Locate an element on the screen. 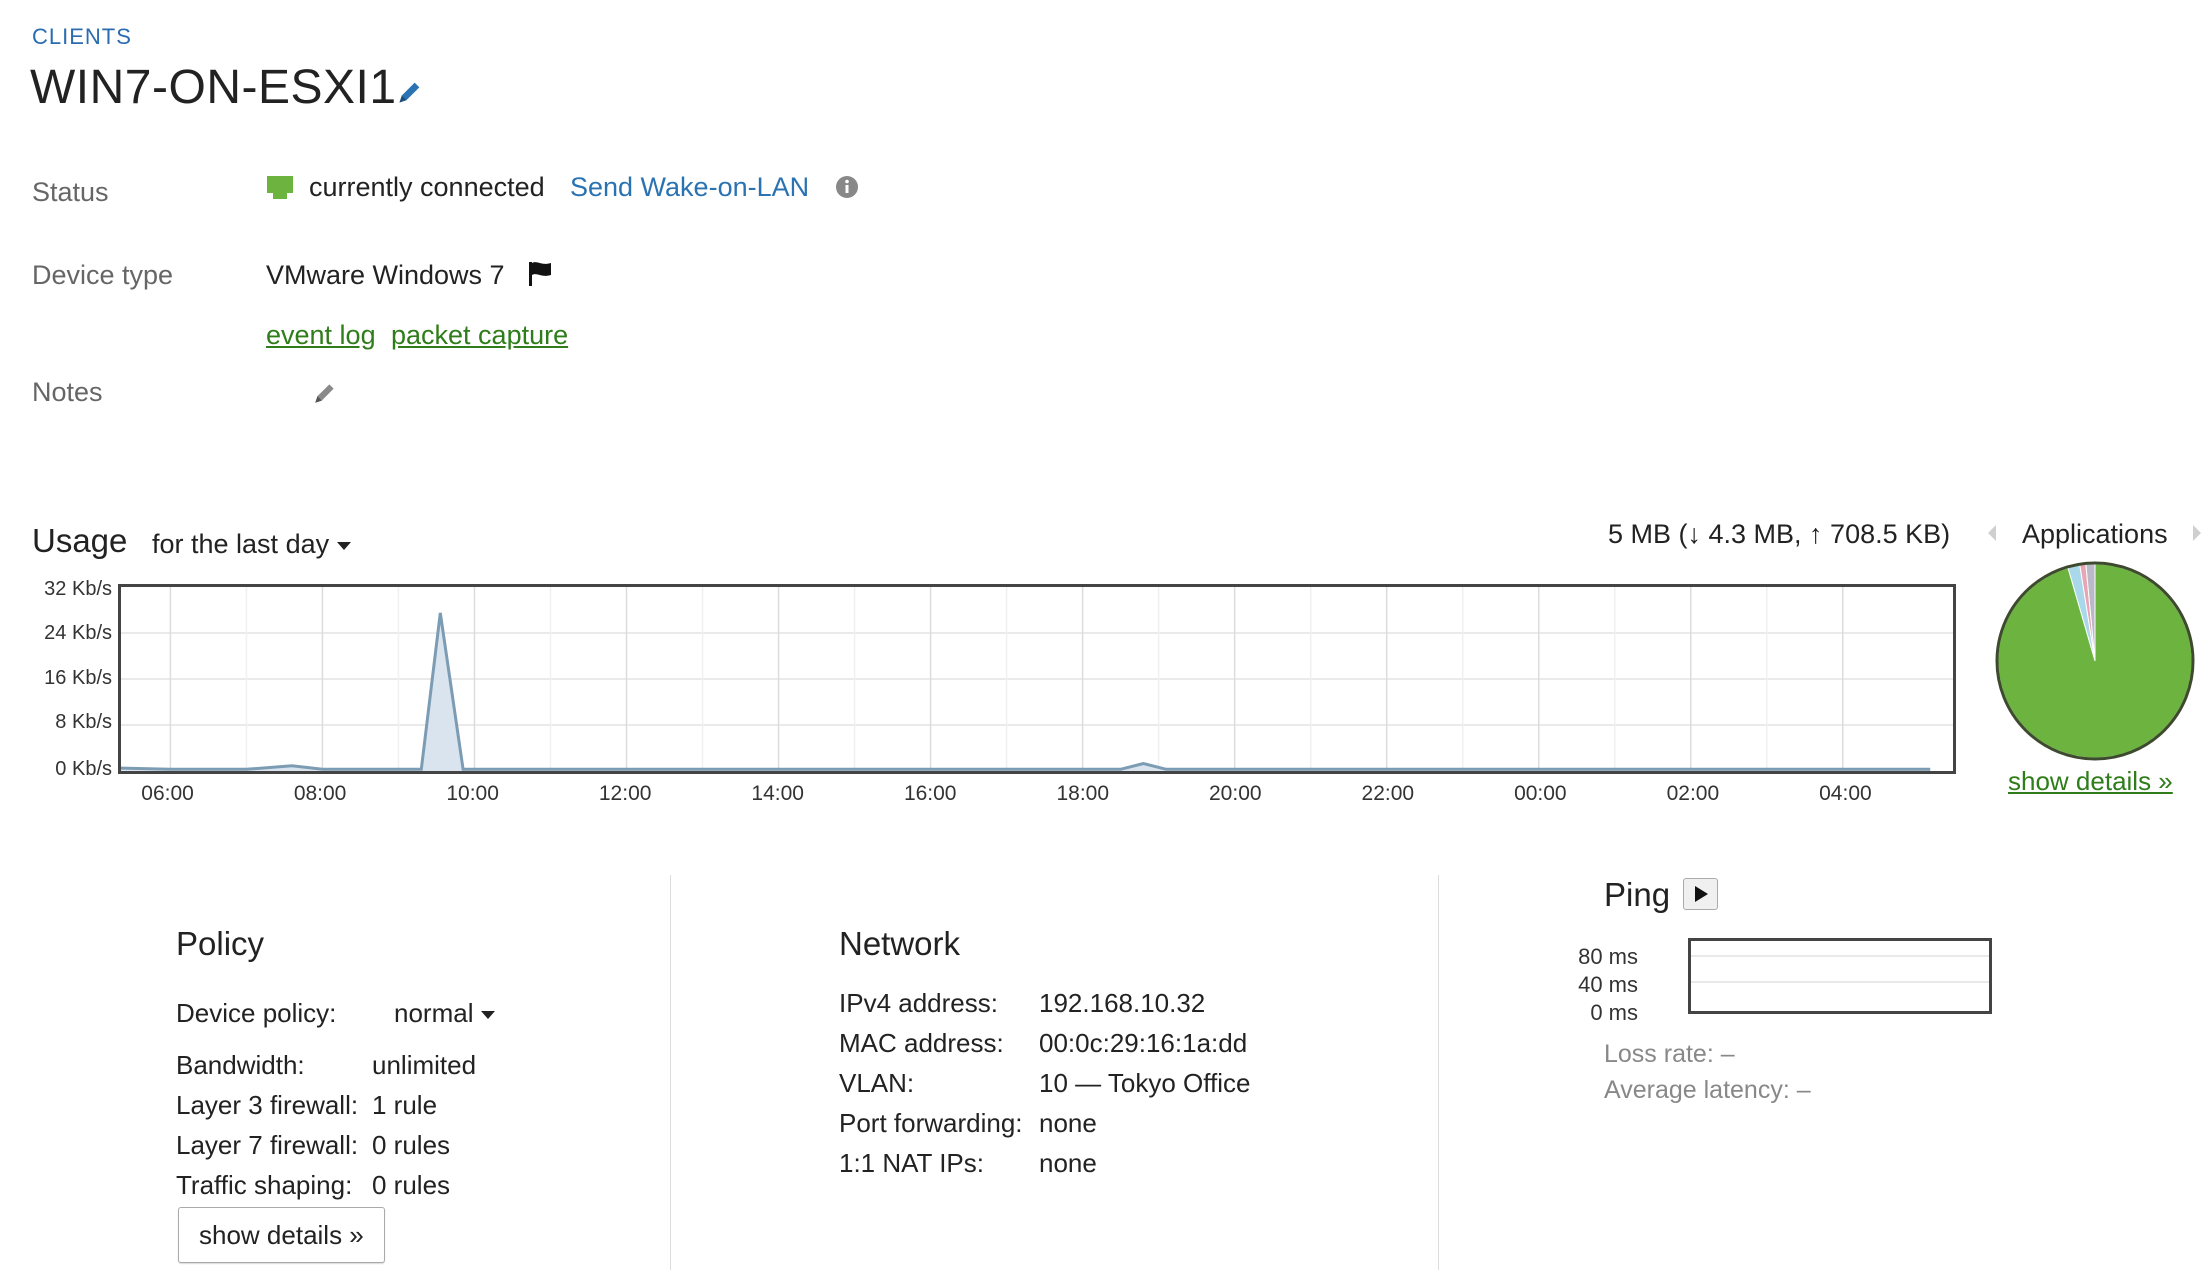 The height and width of the screenshot is (1286, 2212). mac-address-value: 00:0c:29:16:1a:dd is located at coordinates (1143, 1043).